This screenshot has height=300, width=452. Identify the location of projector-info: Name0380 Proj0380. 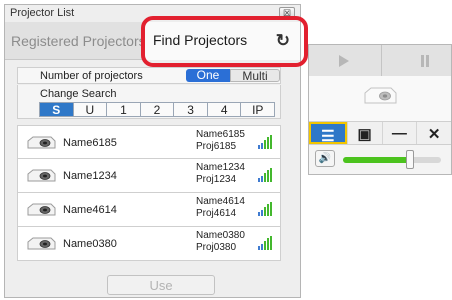
(220, 242).